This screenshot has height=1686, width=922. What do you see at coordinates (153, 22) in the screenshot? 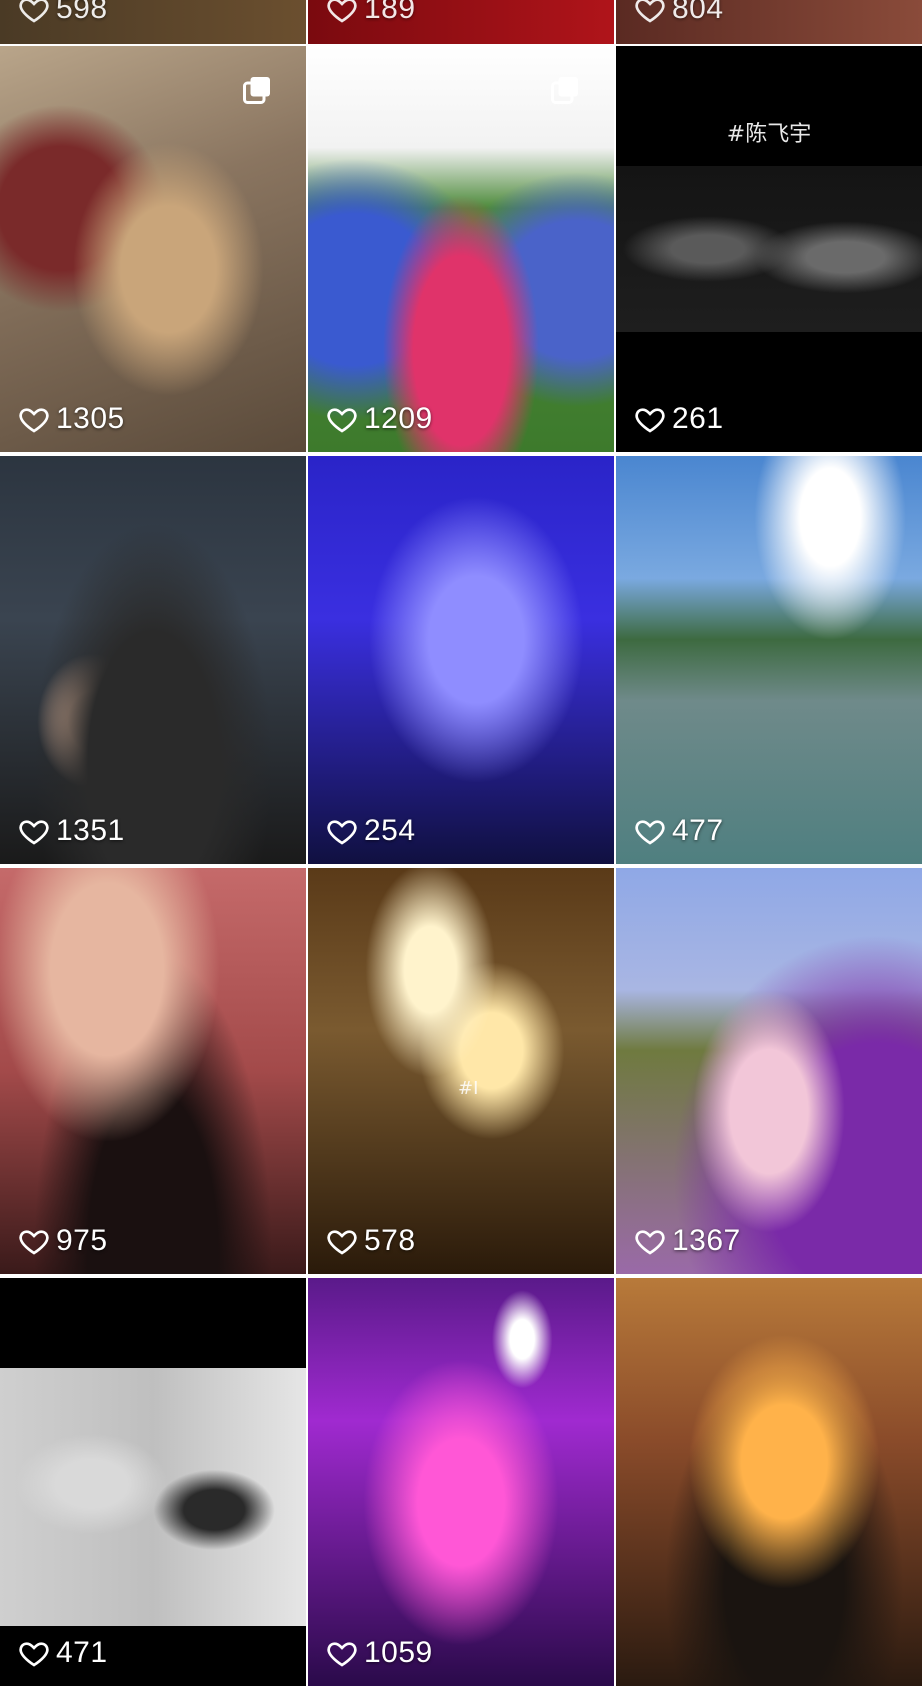
I see `grid-tile-partial-1: 598` at bounding box center [153, 22].